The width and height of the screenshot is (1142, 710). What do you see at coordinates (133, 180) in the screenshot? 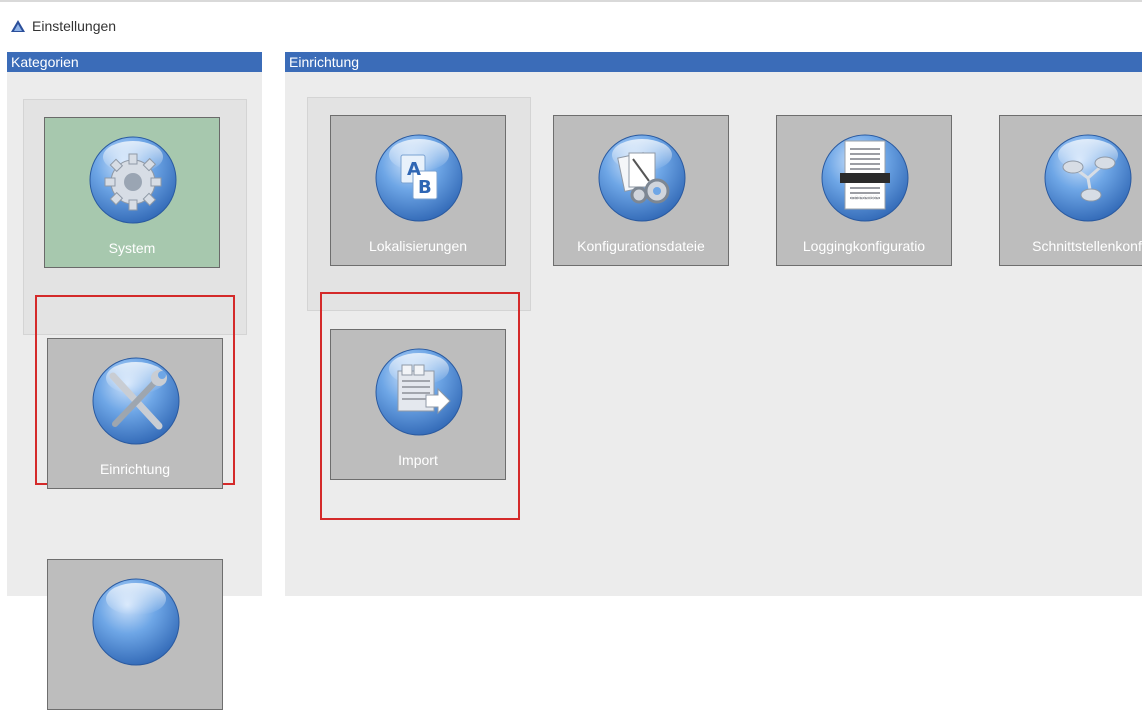
I see `gear-icon` at bounding box center [133, 180].